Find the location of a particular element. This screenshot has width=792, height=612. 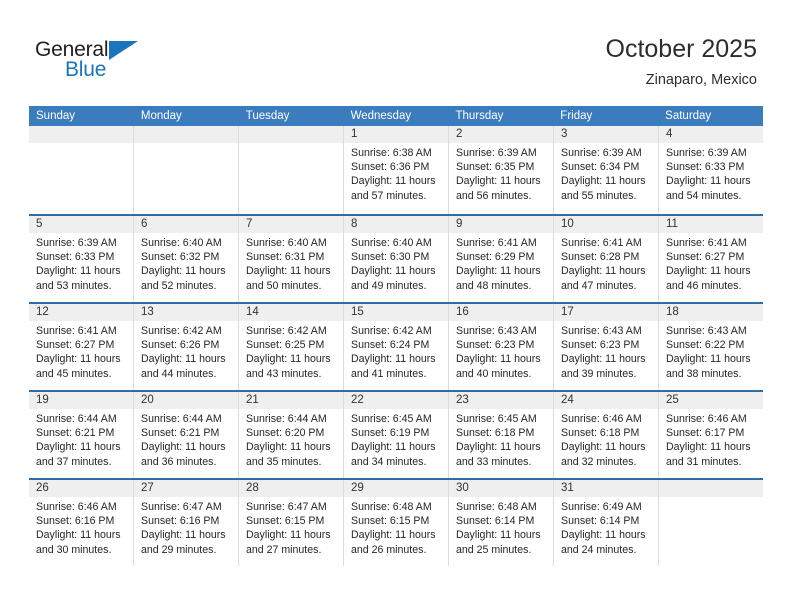

day-number: 16 is located at coordinates (462, 312).